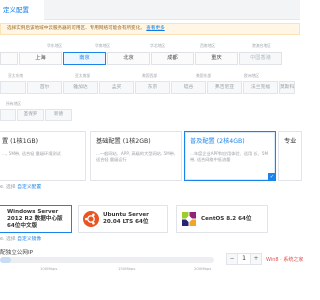  What do you see at coordinates (76, 28) in the screenshot?
I see `notice-text: 选择实例后该地域中云服务器的可用区、专用网络可能会有所变化。` at bounding box center [76, 28].